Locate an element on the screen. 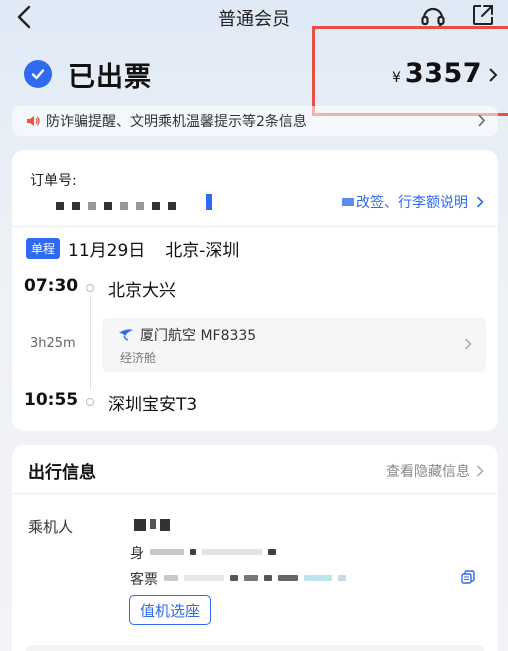 This screenshot has height=651, width=508. trip-date: 11月29日 is located at coordinates (107, 251).